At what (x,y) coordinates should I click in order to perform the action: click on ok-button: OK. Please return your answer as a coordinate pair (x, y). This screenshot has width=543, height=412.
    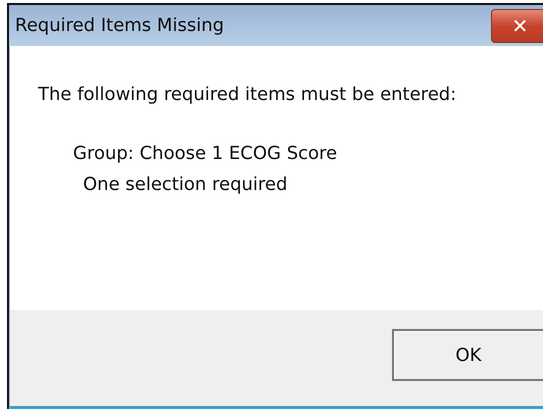
    Looking at the image, I should click on (467, 355).